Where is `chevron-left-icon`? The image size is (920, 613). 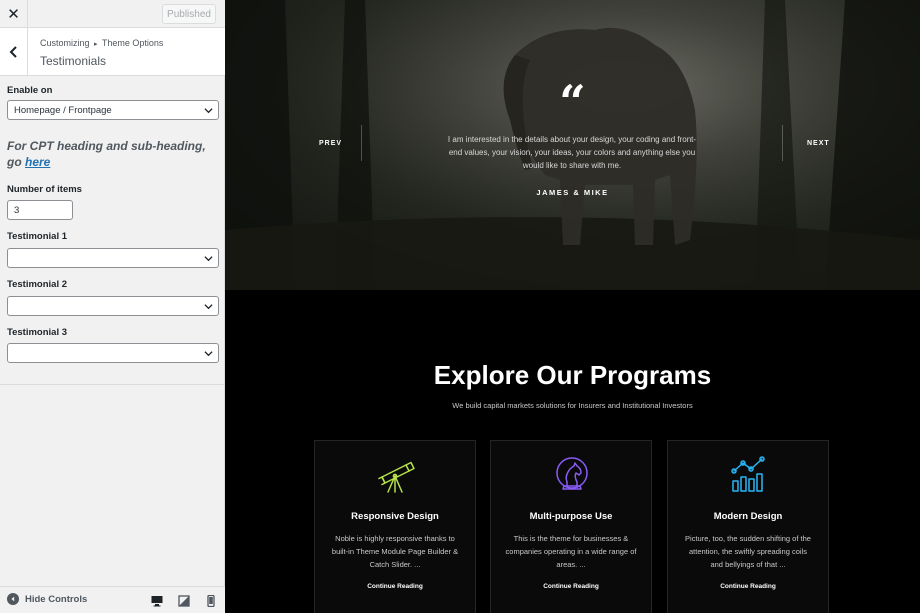 chevron-left-icon is located at coordinates (13, 52).